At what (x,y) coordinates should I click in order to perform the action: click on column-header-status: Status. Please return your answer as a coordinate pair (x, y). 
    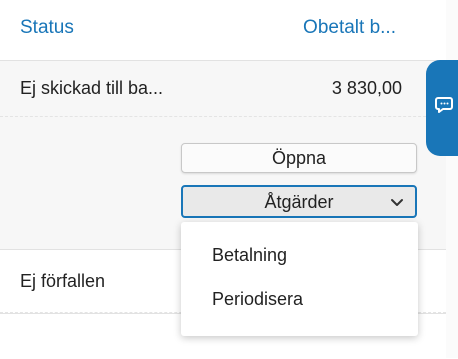
    Looking at the image, I should click on (47, 28).